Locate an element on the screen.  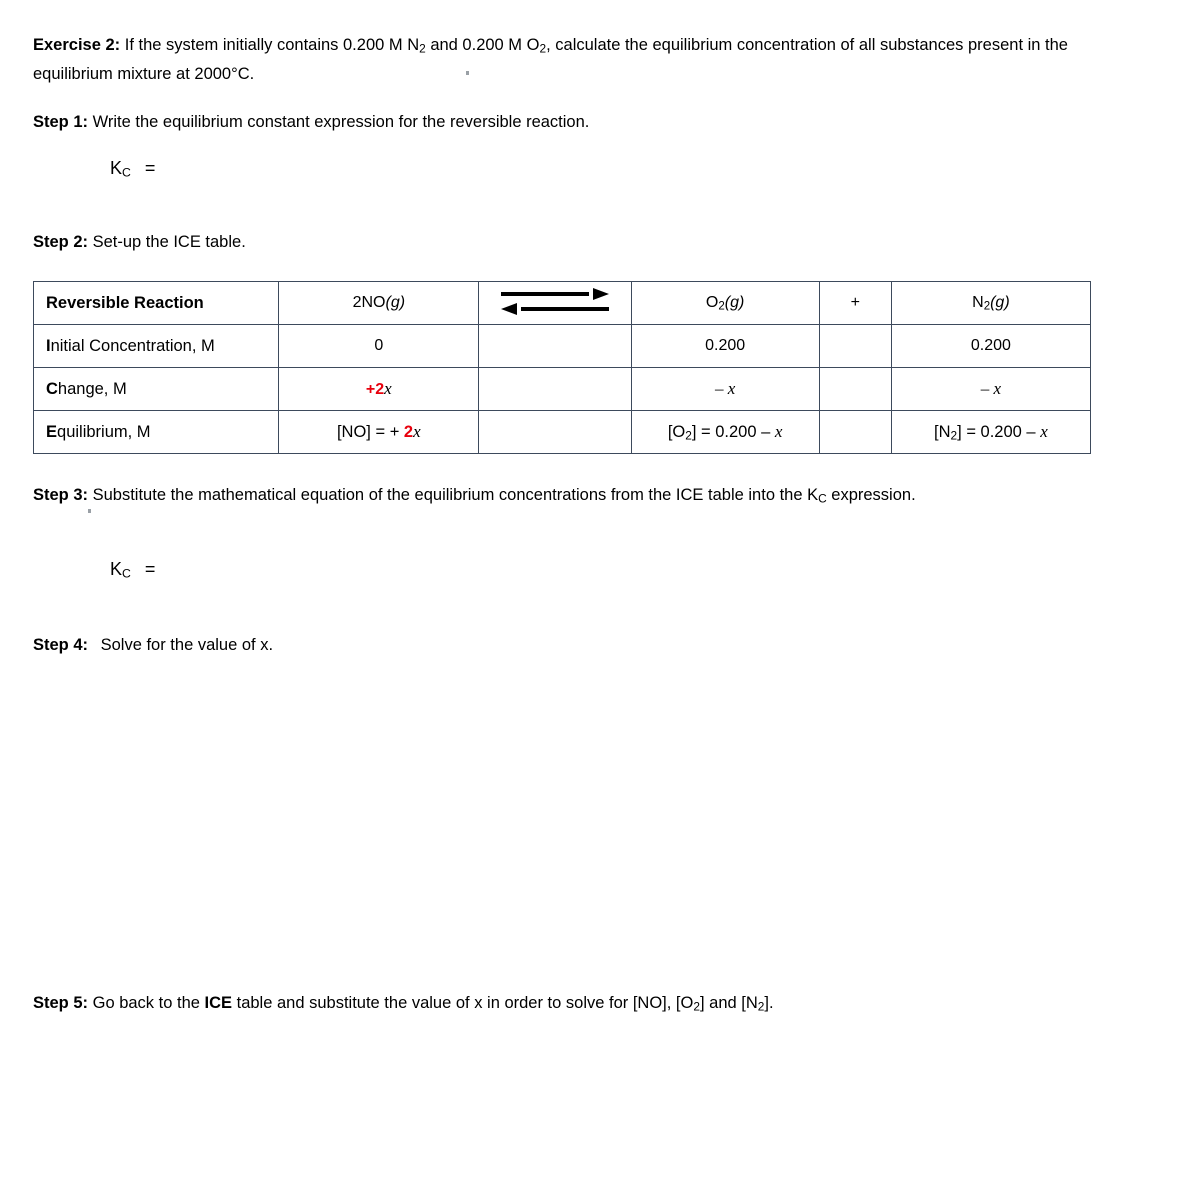
step-4-label: Step 4: is located at coordinates (61, 645).